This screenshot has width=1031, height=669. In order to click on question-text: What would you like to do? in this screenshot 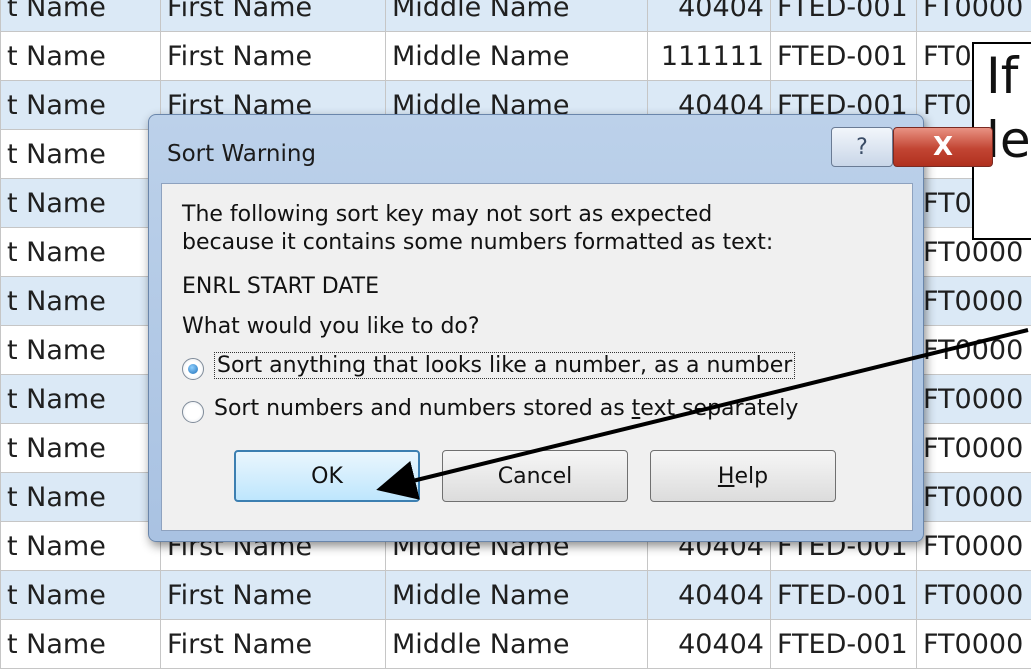, I will do `click(331, 326)`.